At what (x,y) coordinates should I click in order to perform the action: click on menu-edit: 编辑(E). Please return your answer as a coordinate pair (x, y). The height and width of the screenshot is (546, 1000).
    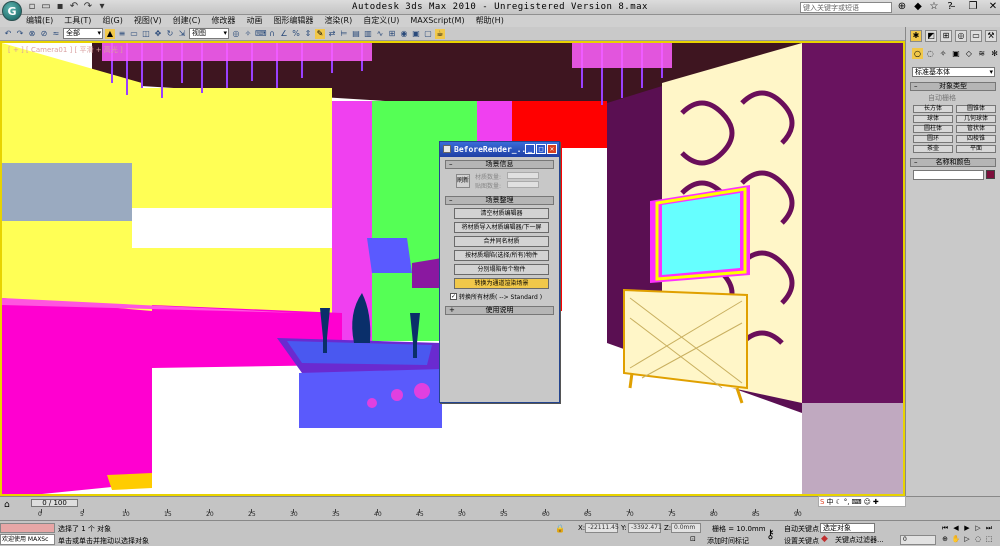
    Looking at the image, I should click on (39, 21).